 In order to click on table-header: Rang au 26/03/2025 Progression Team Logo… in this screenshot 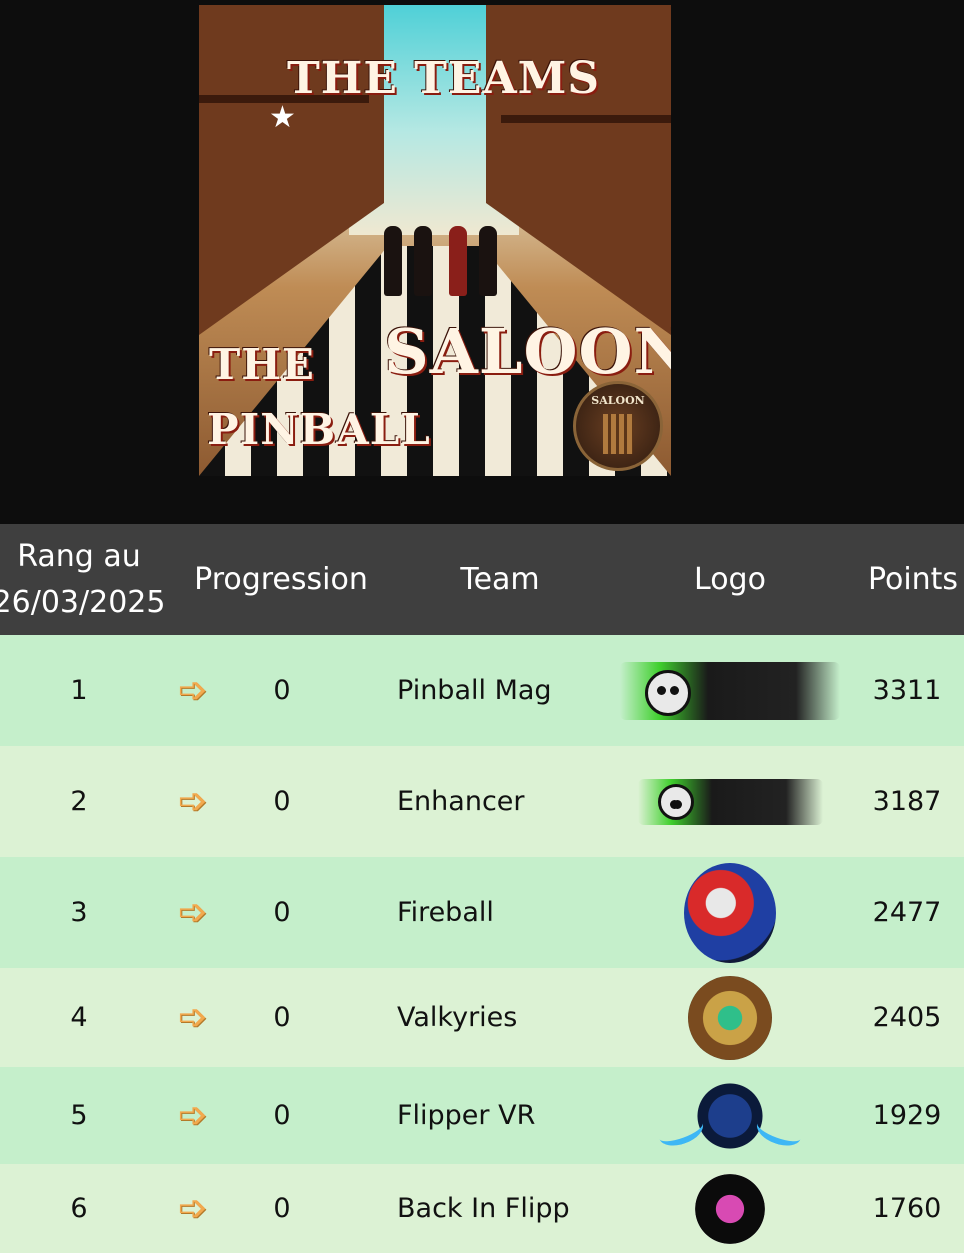, I will do `click(482, 579)`.